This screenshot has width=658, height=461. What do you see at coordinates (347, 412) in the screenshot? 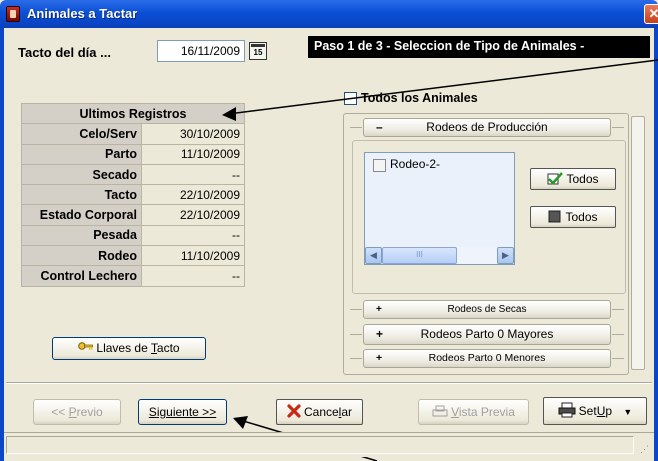
I see `cancel-label-post: ar` at bounding box center [347, 412].